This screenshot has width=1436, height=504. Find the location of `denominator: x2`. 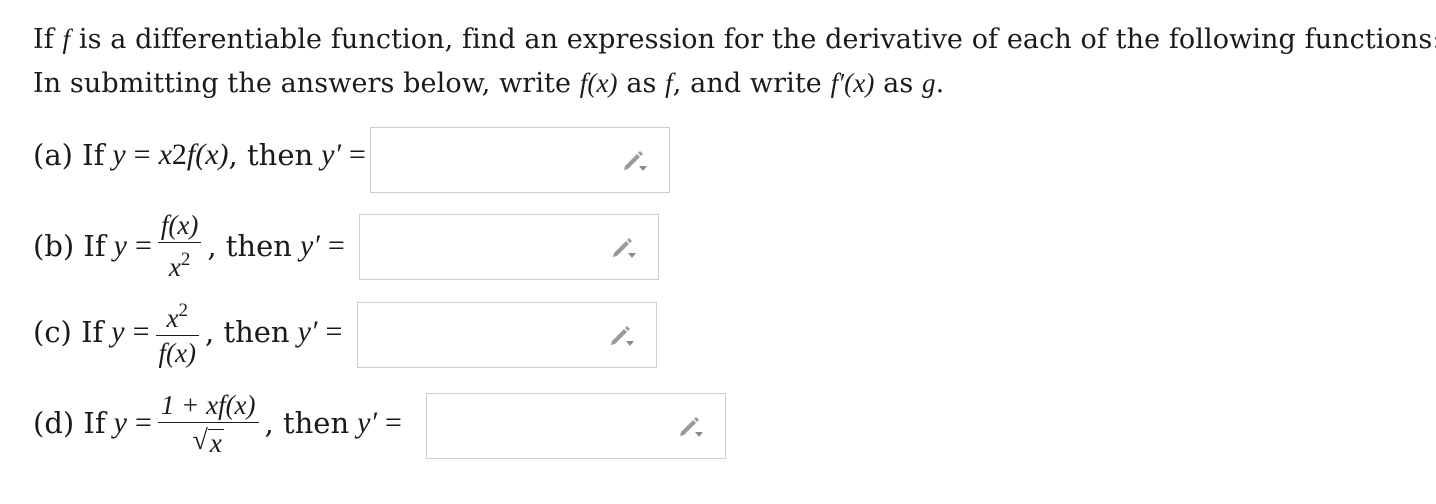

denominator: x2 is located at coordinates (179, 263).